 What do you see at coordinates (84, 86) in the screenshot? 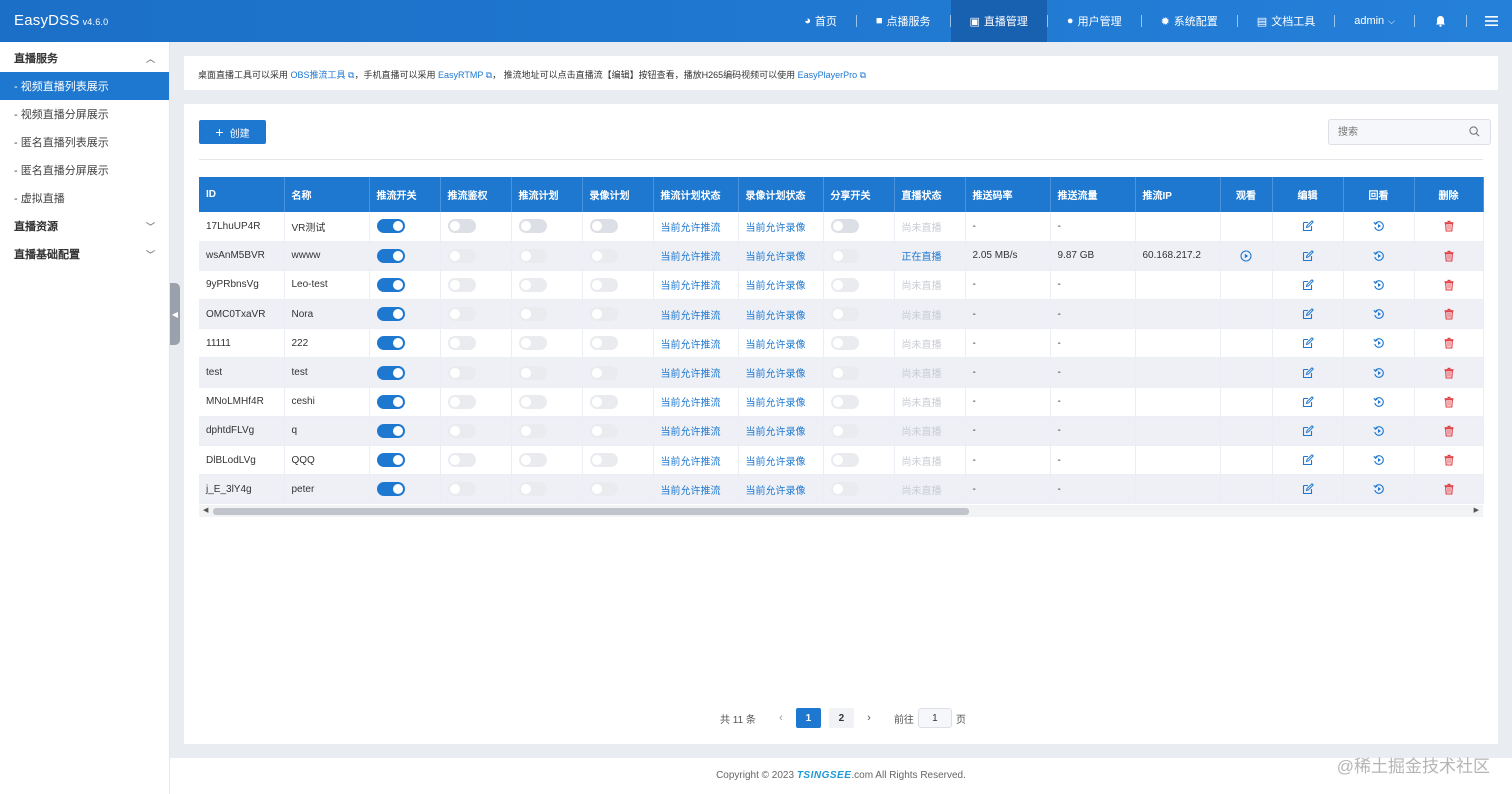
I see `sidebar-item-live-list: - 视频直播列表展示` at bounding box center [84, 86].